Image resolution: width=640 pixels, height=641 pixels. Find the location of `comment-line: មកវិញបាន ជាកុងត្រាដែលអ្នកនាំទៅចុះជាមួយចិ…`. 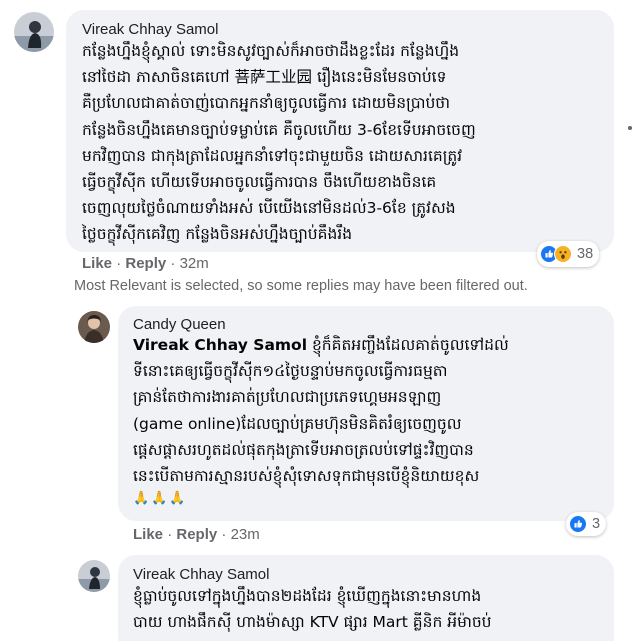

comment-line: មកវិញបាន ជាកុងត្រាដែលអ្នកនាំទៅចុះជាមួយចិ… is located at coordinates (272, 155).